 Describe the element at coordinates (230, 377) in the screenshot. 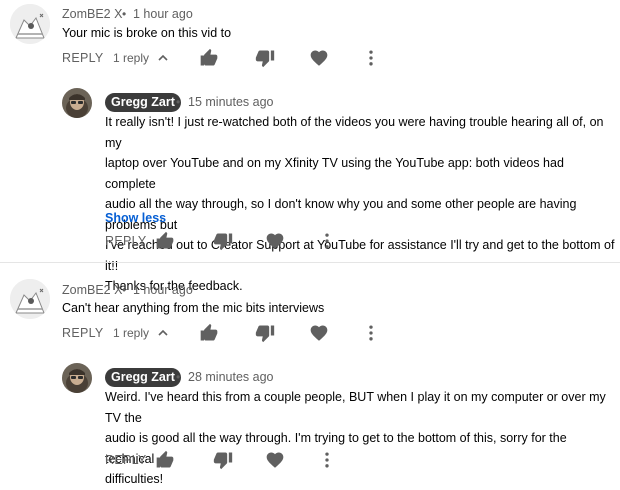

I see `comment-time: 28 minutes ago` at that location.